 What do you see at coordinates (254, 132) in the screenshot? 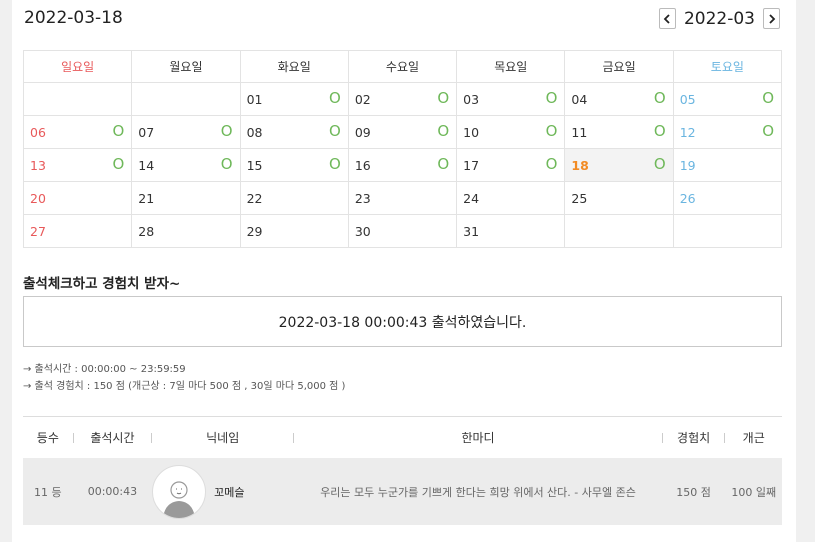
I see `calendar-day-number: 08` at bounding box center [254, 132].